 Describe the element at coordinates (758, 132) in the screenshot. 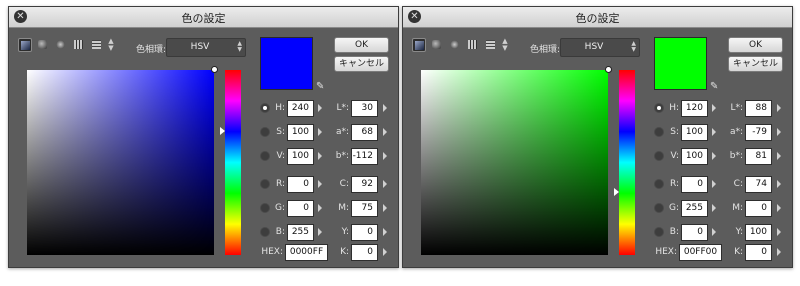

I see `a-input: -79` at that location.